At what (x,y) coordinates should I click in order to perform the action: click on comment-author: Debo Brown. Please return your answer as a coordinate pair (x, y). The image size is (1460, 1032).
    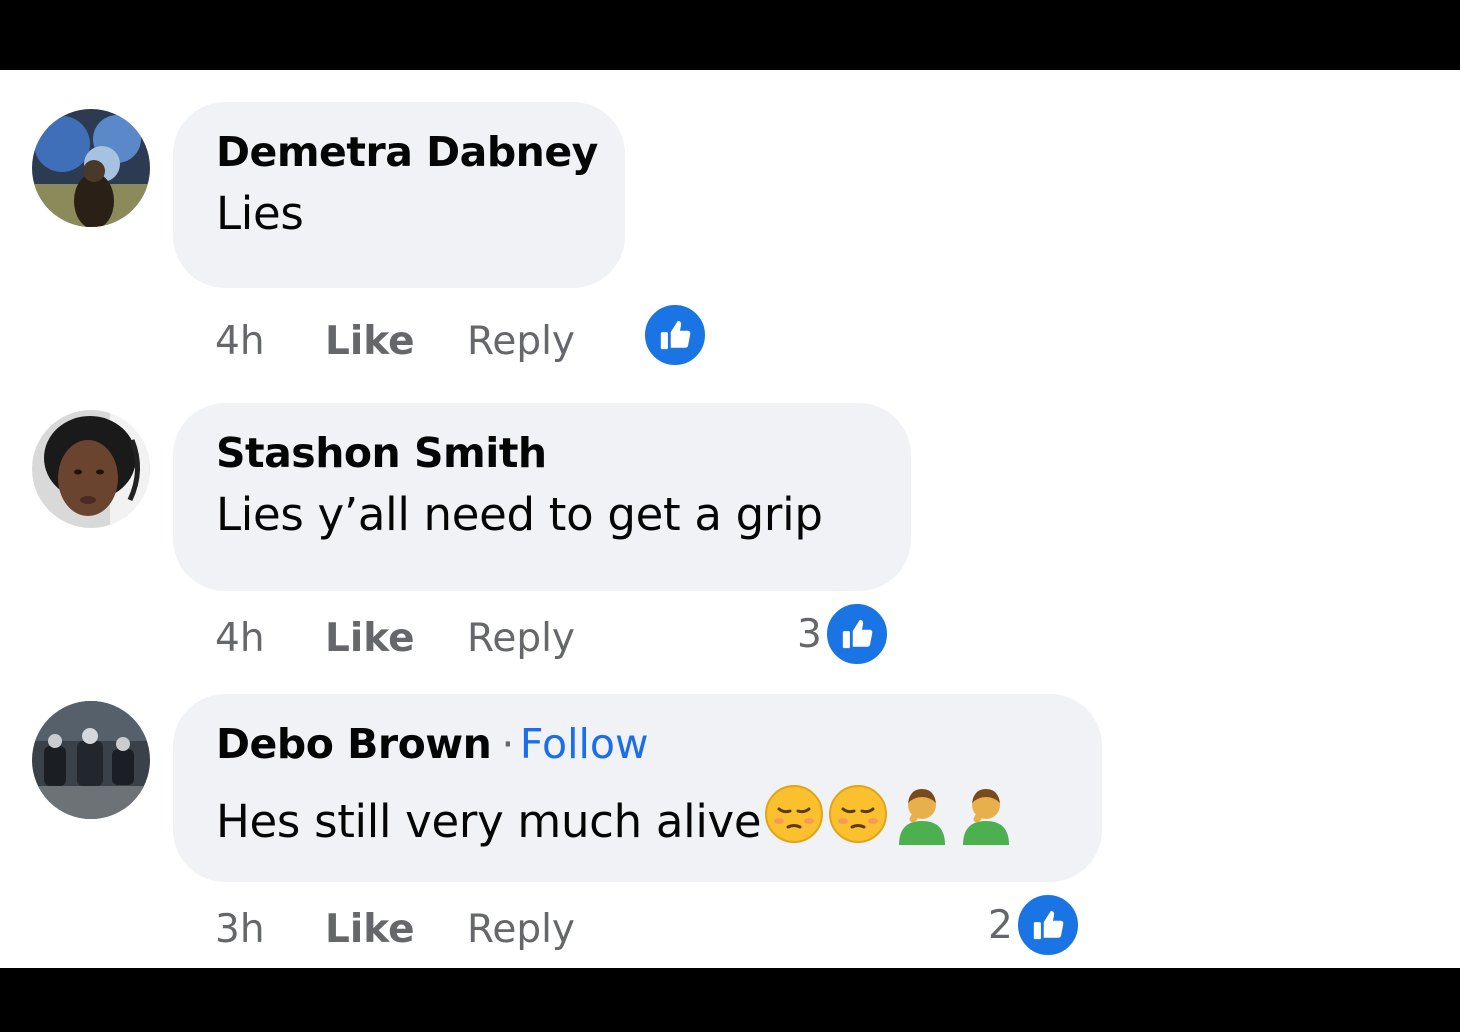
    Looking at the image, I should click on (354, 744).